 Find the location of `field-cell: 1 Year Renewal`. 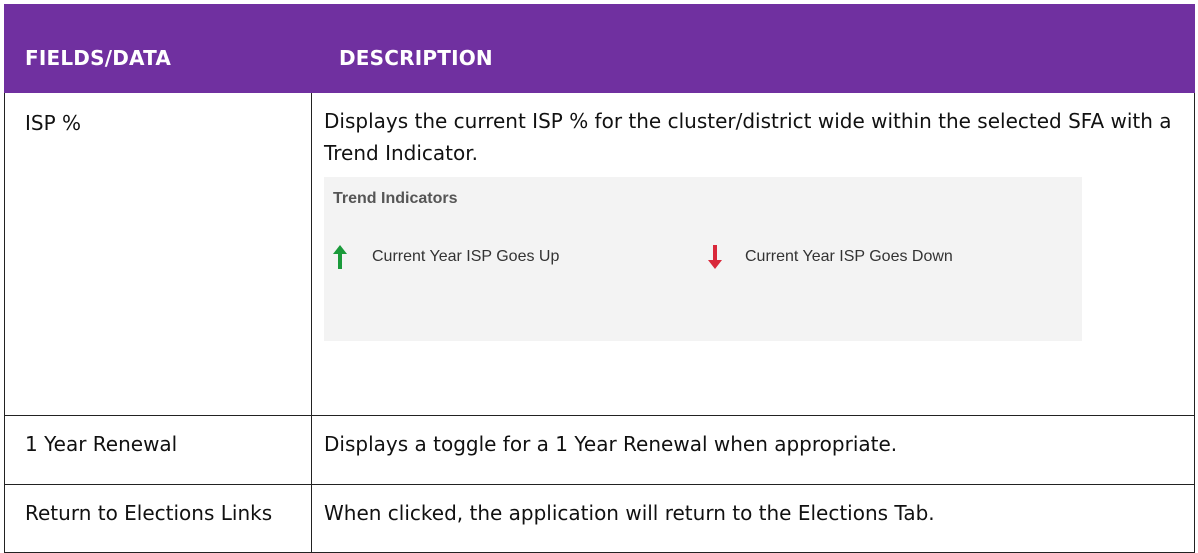

field-cell: 1 Year Renewal is located at coordinates (158, 450).